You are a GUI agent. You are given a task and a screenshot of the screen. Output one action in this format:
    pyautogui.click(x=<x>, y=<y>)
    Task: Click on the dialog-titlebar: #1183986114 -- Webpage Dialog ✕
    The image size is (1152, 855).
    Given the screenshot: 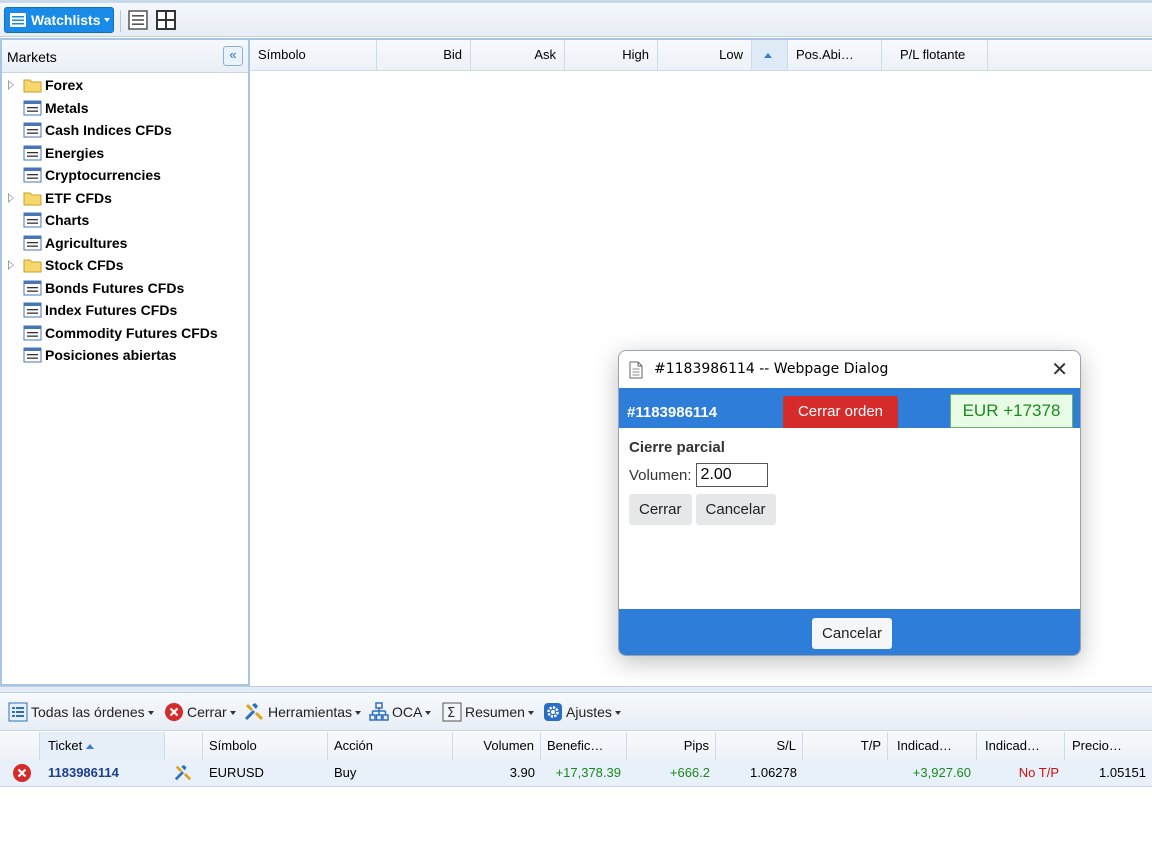 What is the action you would take?
    pyautogui.click(x=849, y=369)
    